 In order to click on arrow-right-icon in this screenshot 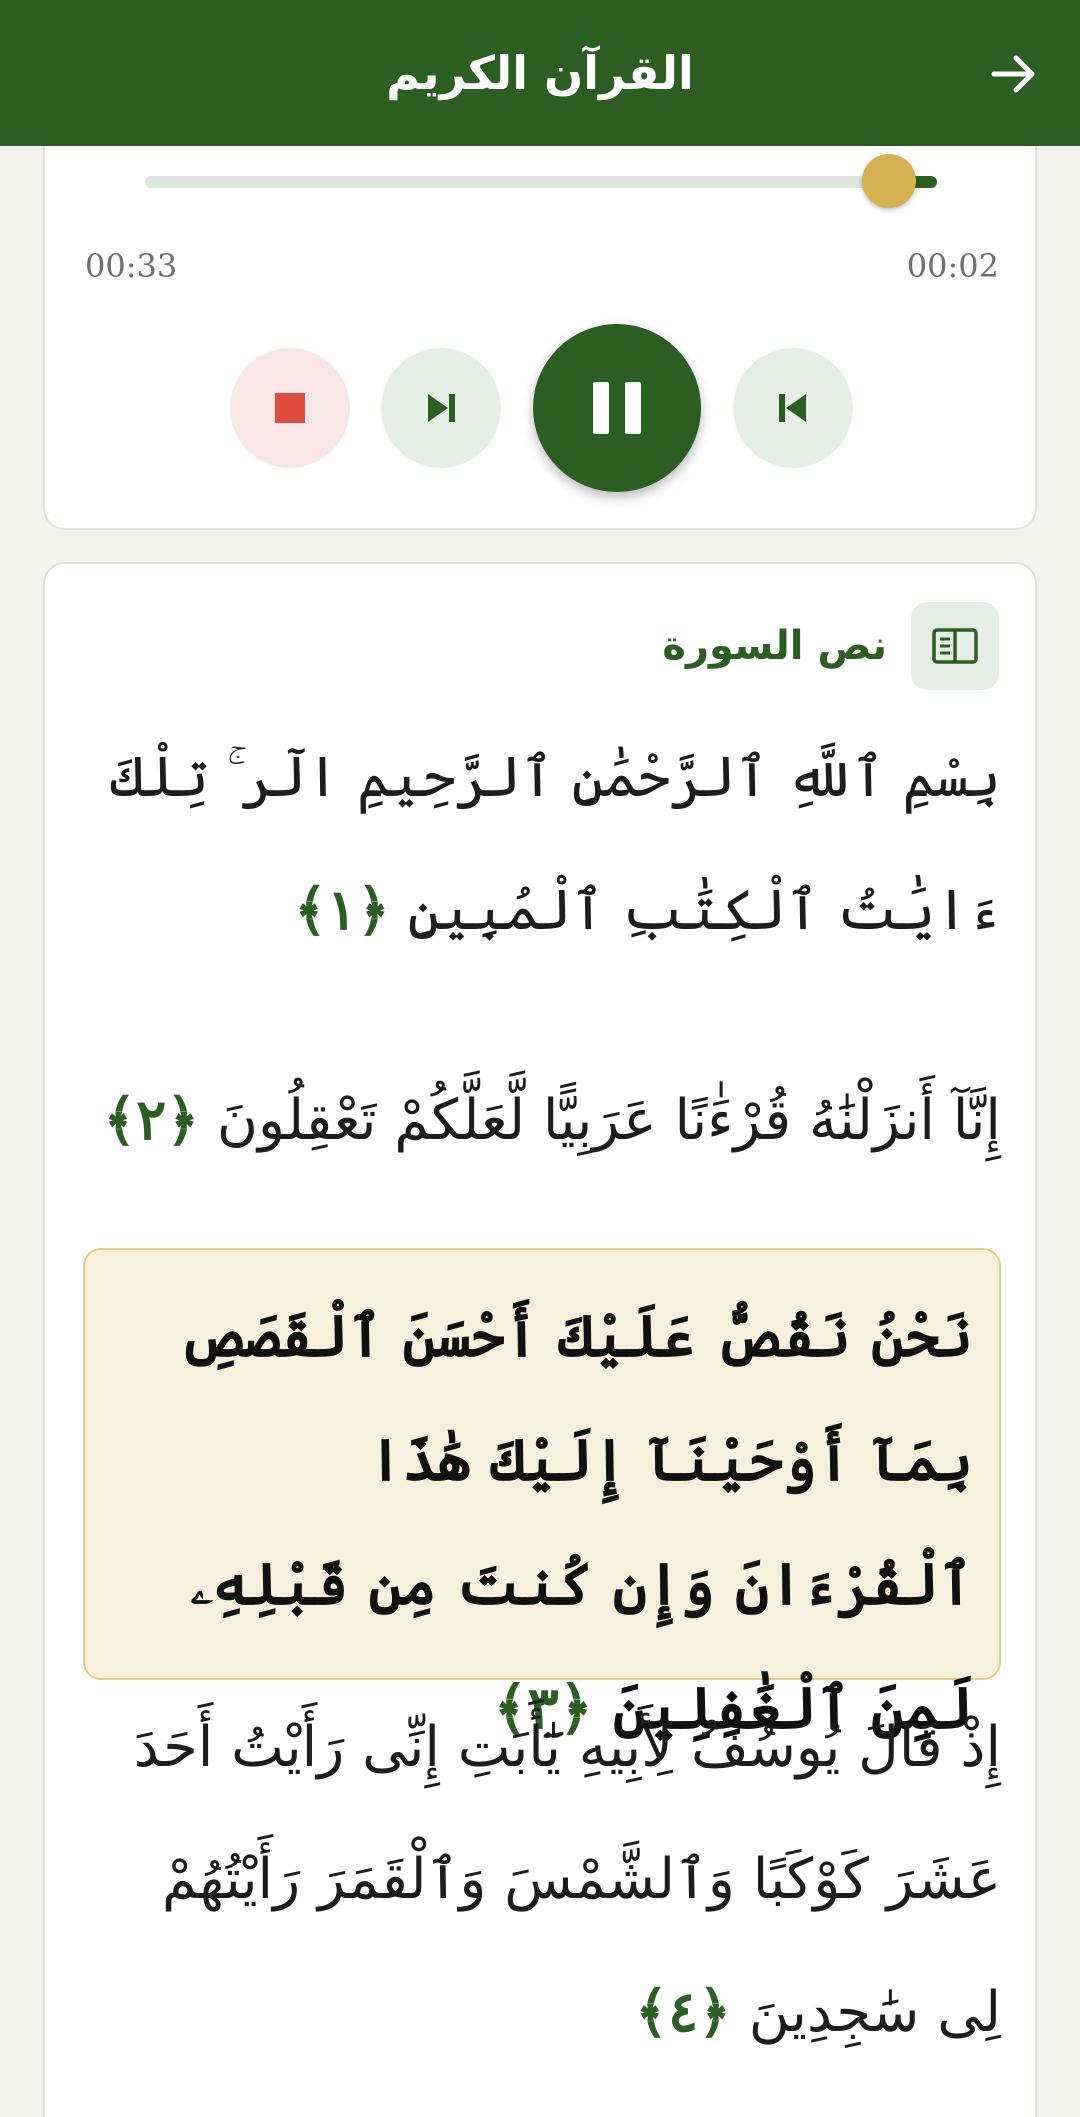, I will do `click(1013, 74)`.